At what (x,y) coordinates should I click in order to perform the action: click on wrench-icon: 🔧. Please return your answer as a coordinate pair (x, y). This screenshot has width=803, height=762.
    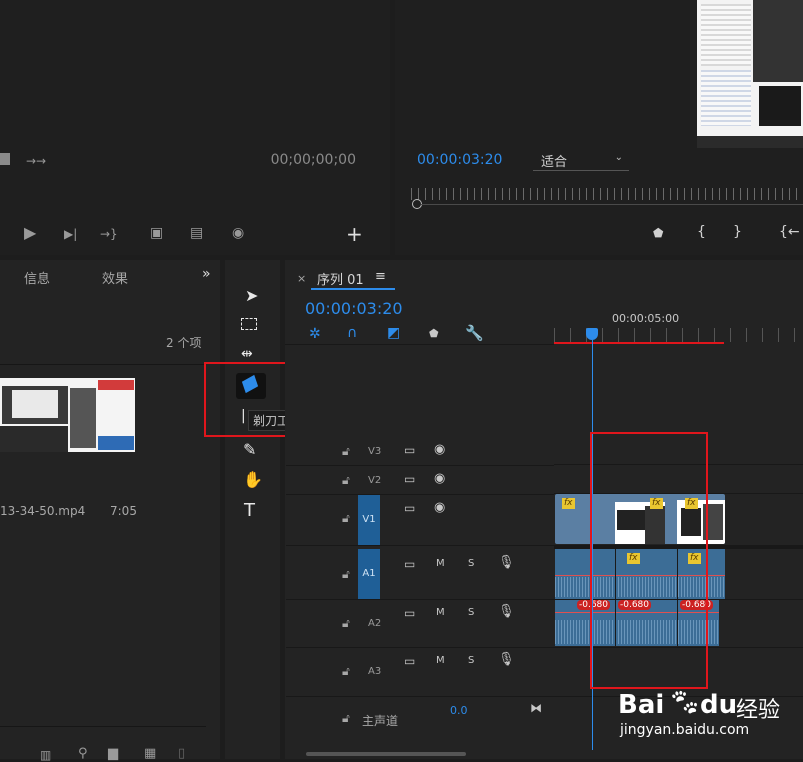
    Looking at the image, I should click on (474, 333).